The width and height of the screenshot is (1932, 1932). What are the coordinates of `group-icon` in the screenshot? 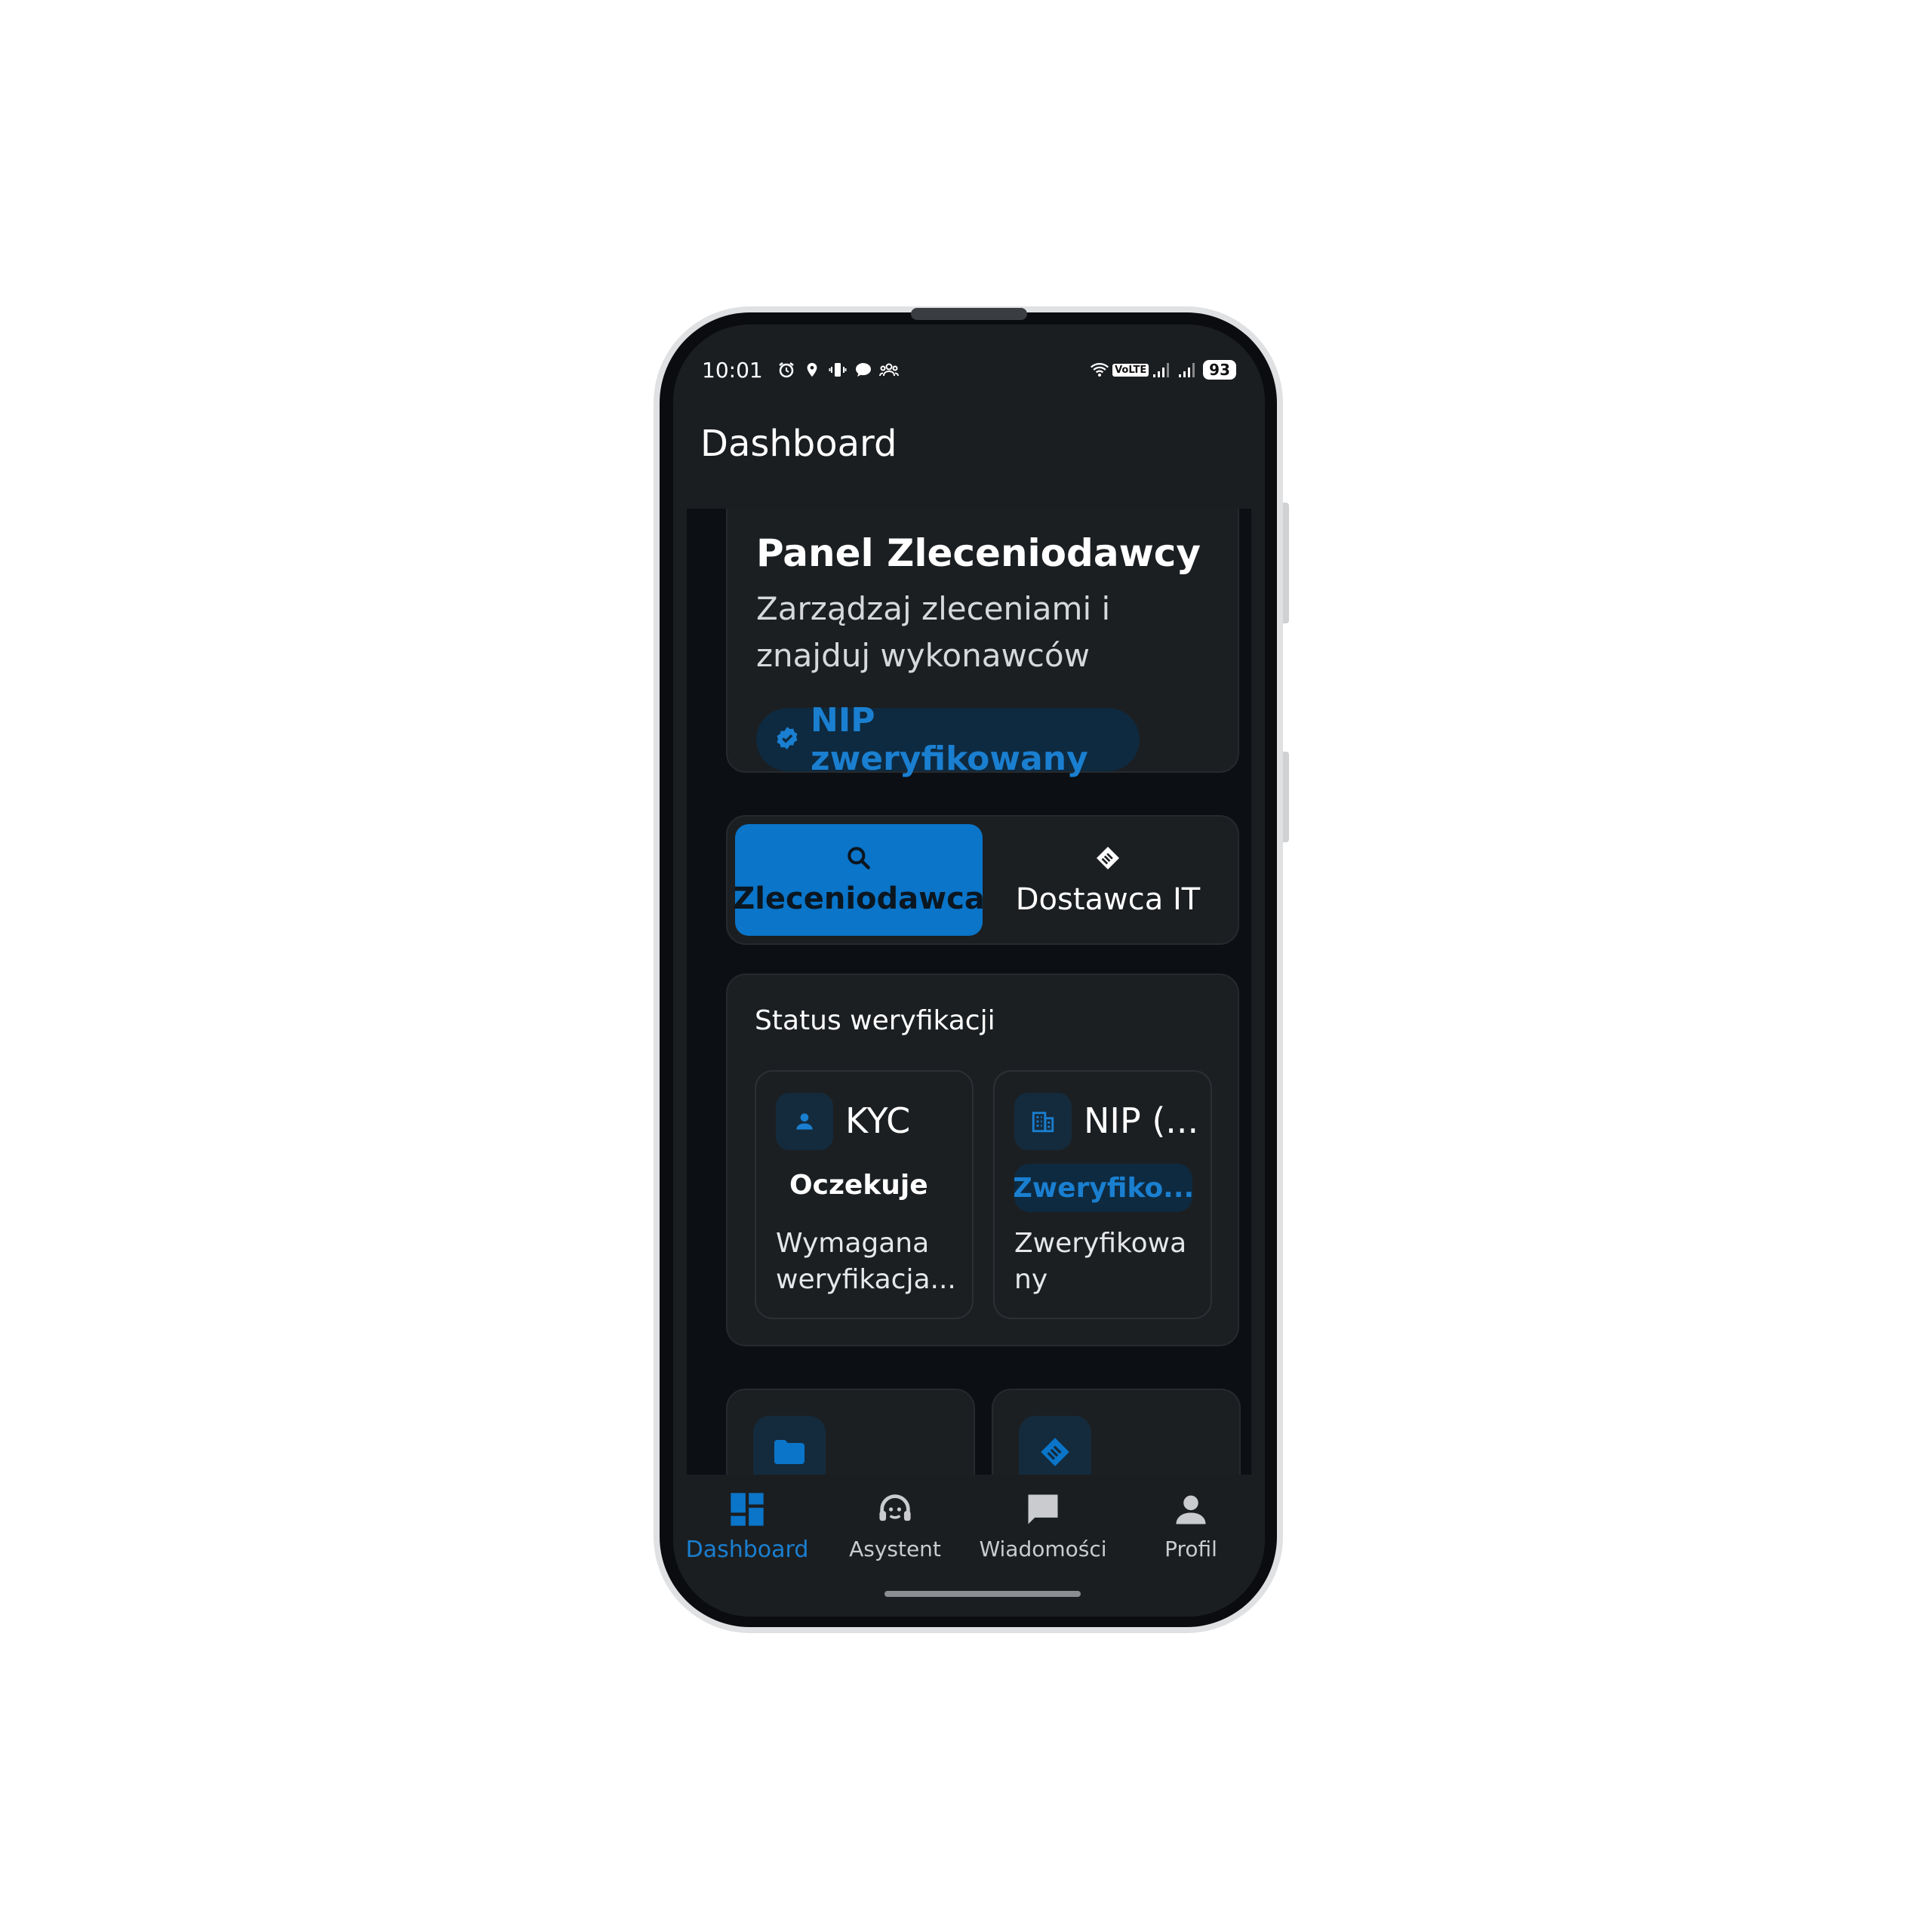 It's located at (888, 370).